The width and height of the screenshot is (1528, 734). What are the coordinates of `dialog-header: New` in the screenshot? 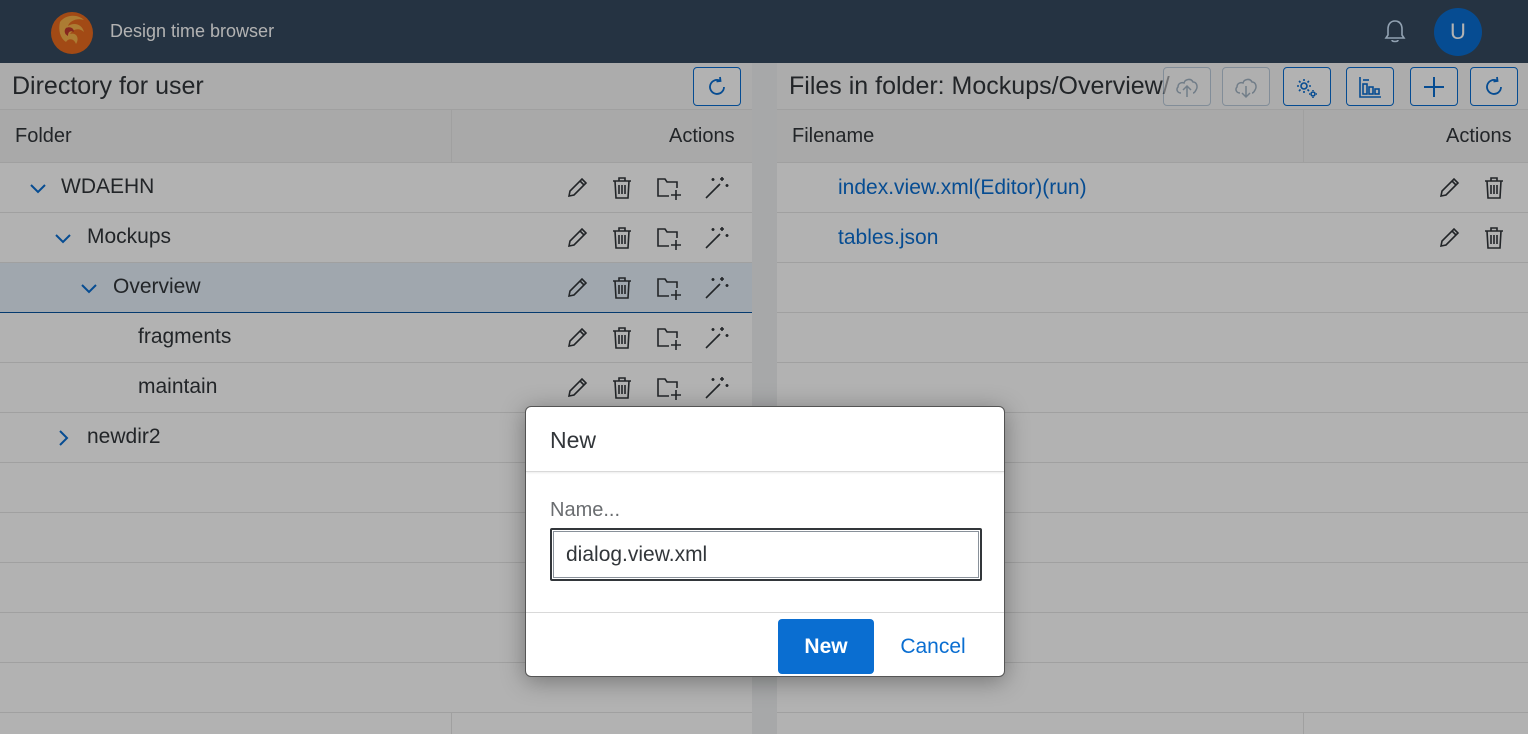 It's located at (765, 439).